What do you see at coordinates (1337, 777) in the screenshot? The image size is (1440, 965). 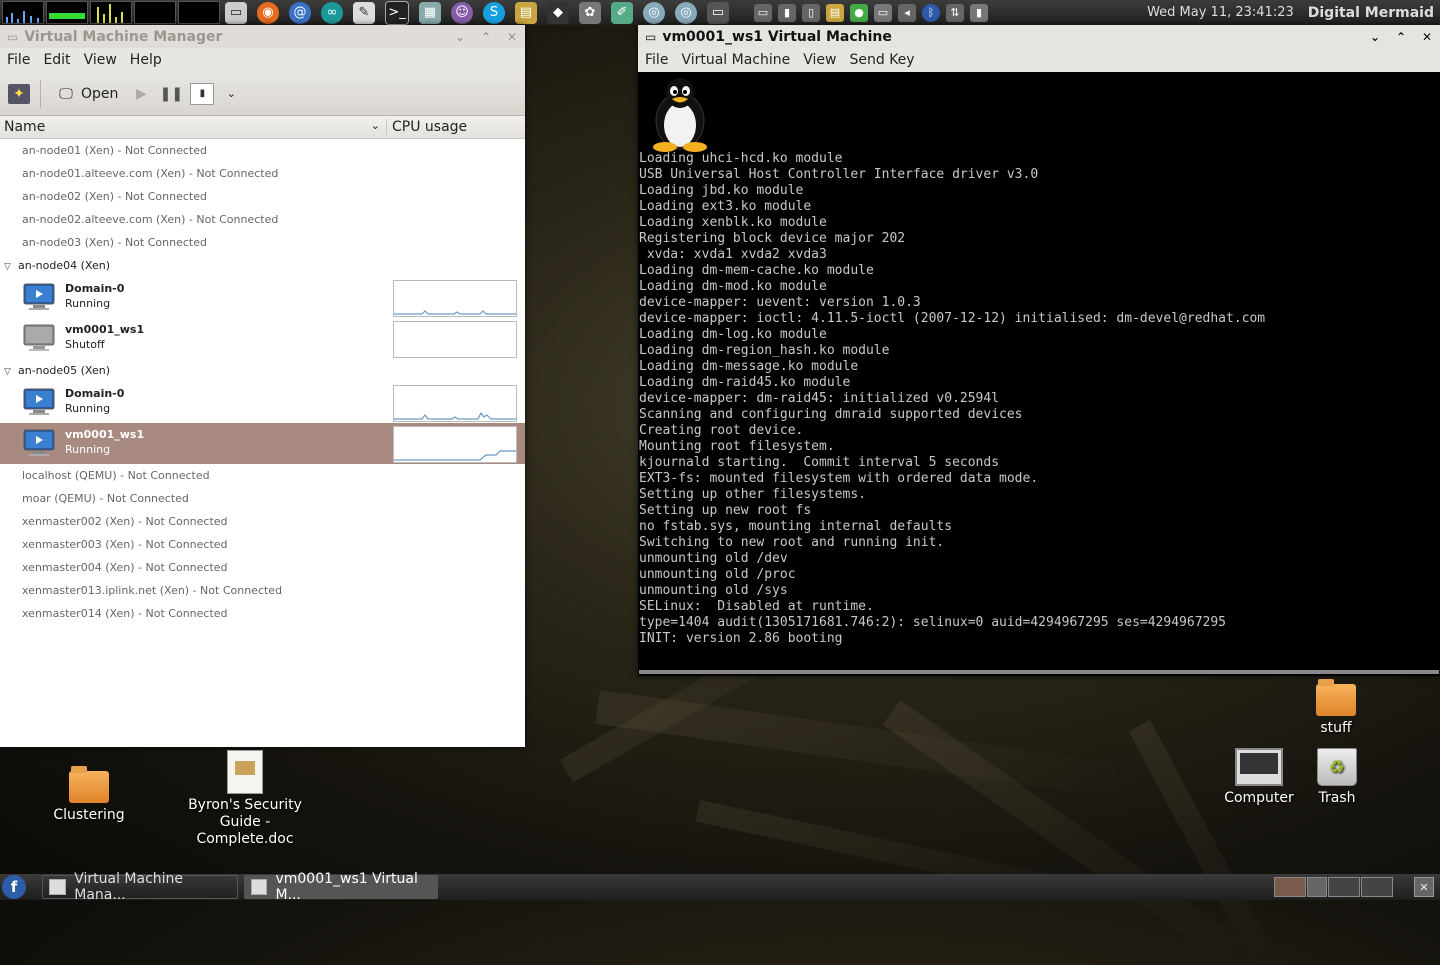 I see `desktop-trash: ♻ Trash` at bounding box center [1337, 777].